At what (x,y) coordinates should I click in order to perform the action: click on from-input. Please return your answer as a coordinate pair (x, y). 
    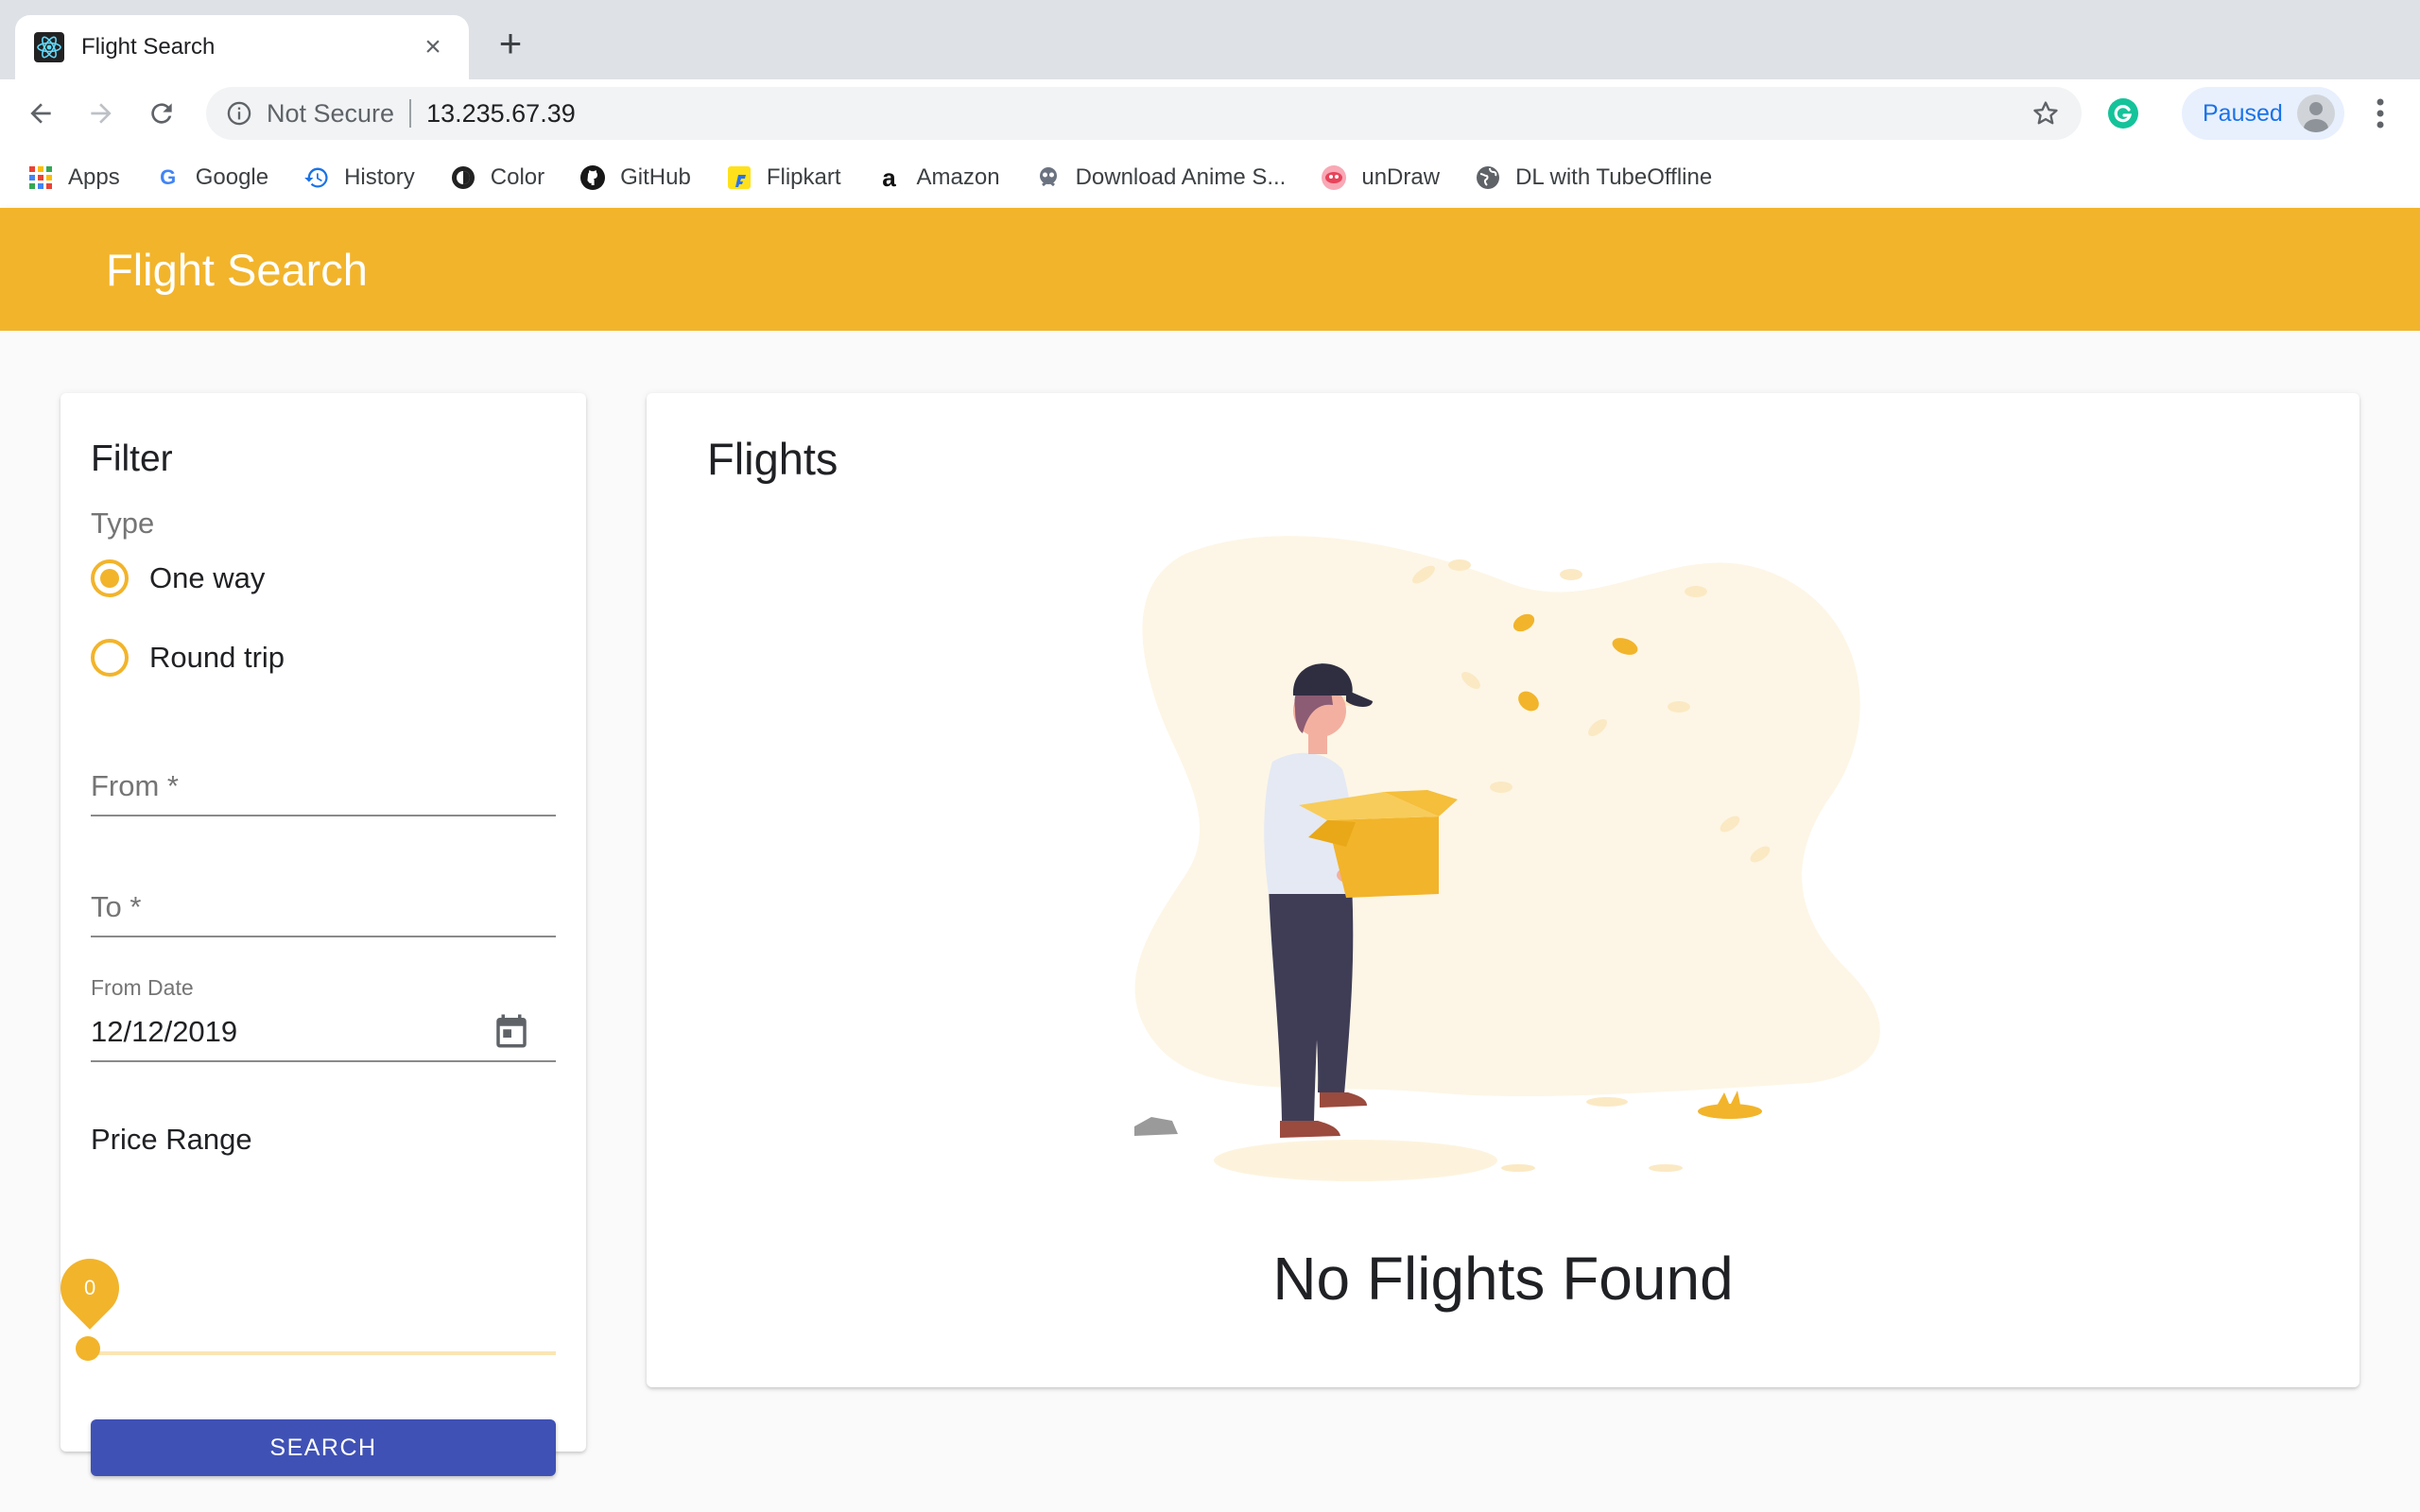
    Looking at the image, I should click on (323, 788).